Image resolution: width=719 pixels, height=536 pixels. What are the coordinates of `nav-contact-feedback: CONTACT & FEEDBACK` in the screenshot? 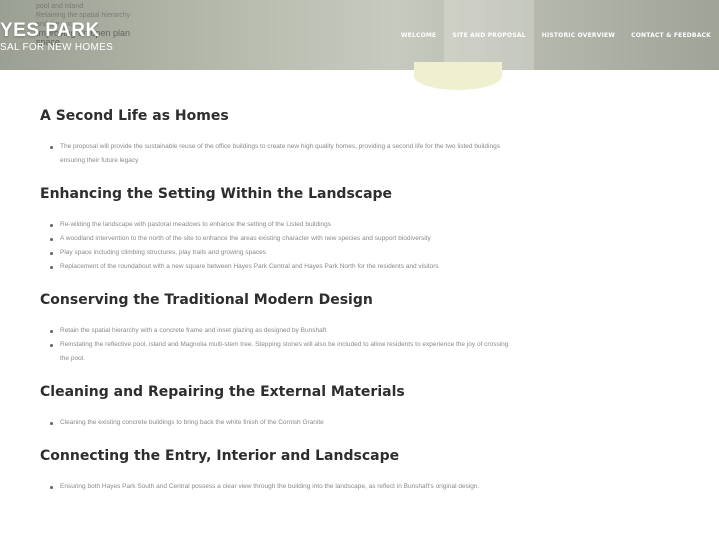 It's located at (671, 35).